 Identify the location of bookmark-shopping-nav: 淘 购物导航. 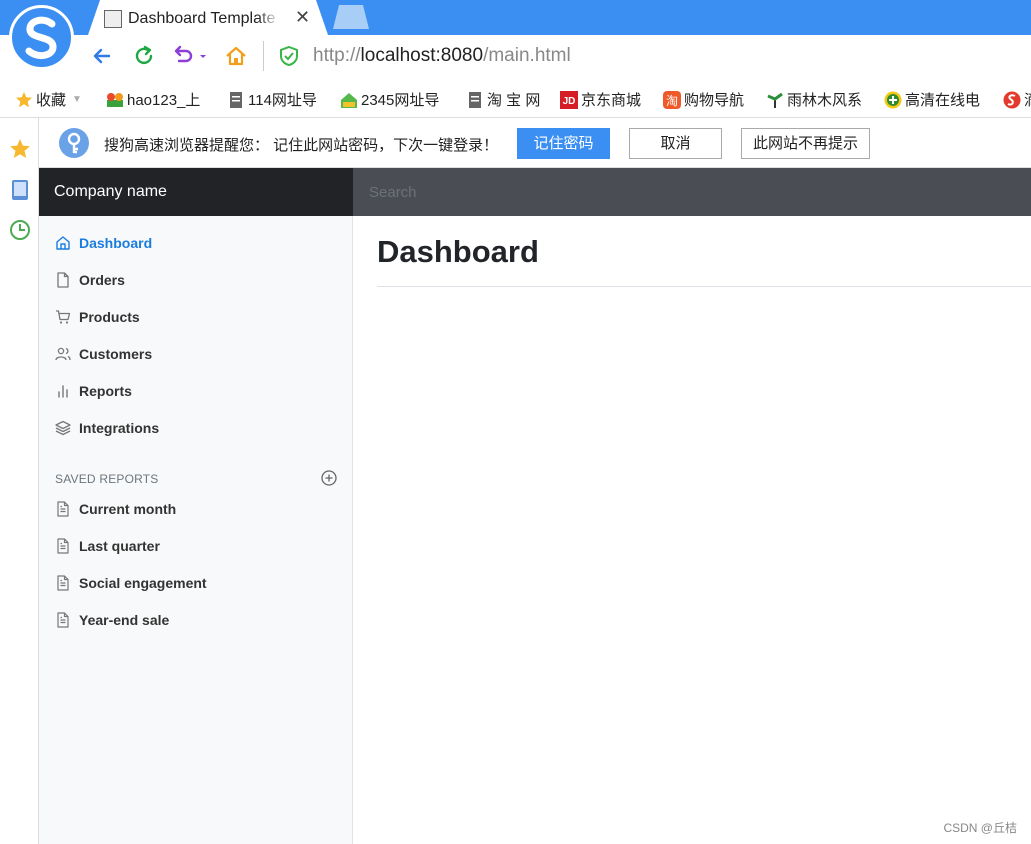
(703, 99).